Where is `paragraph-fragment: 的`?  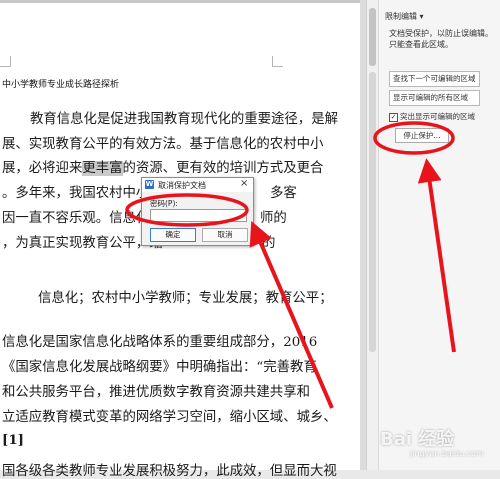
paragraph-fragment: 的 is located at coordinates (269, 243).